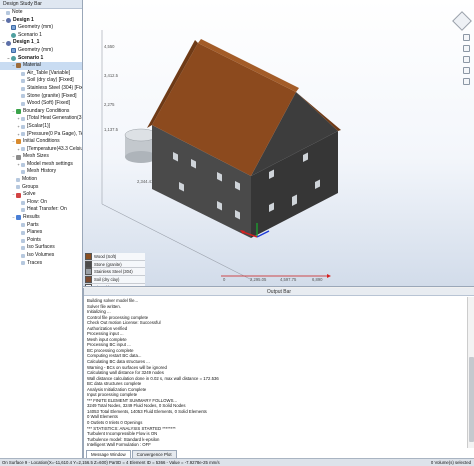  What do you see at coordinates (41, 195) in the screenshot?
I see `tree-solve-1: − Solve` at bounding box center [41, 195].